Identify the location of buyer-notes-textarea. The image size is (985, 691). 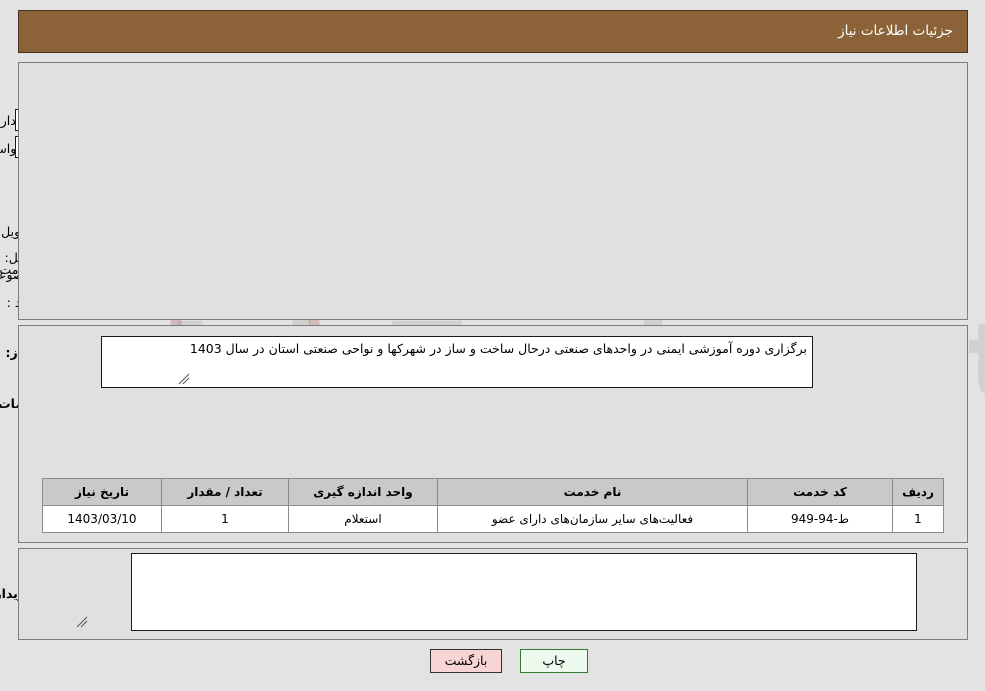
(524, 592).